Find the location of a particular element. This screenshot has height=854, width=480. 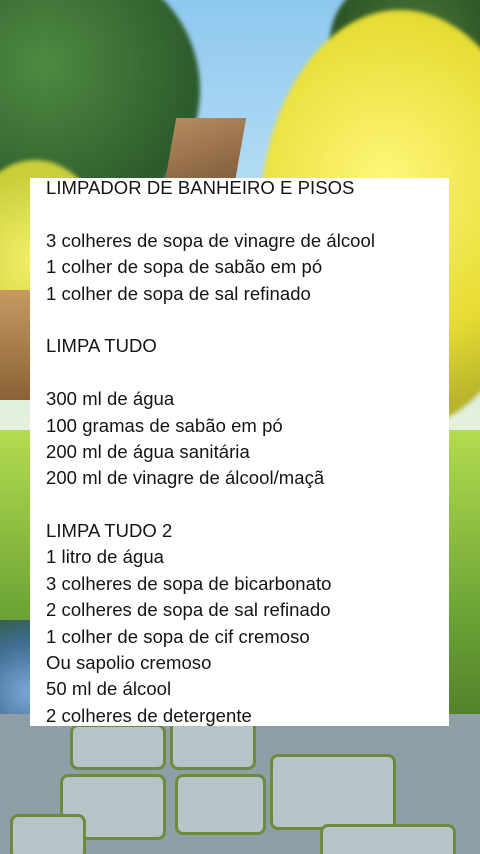

recipe-line: 3 colheres de sopa de bicarbonato is located at coordinates (189, 583).